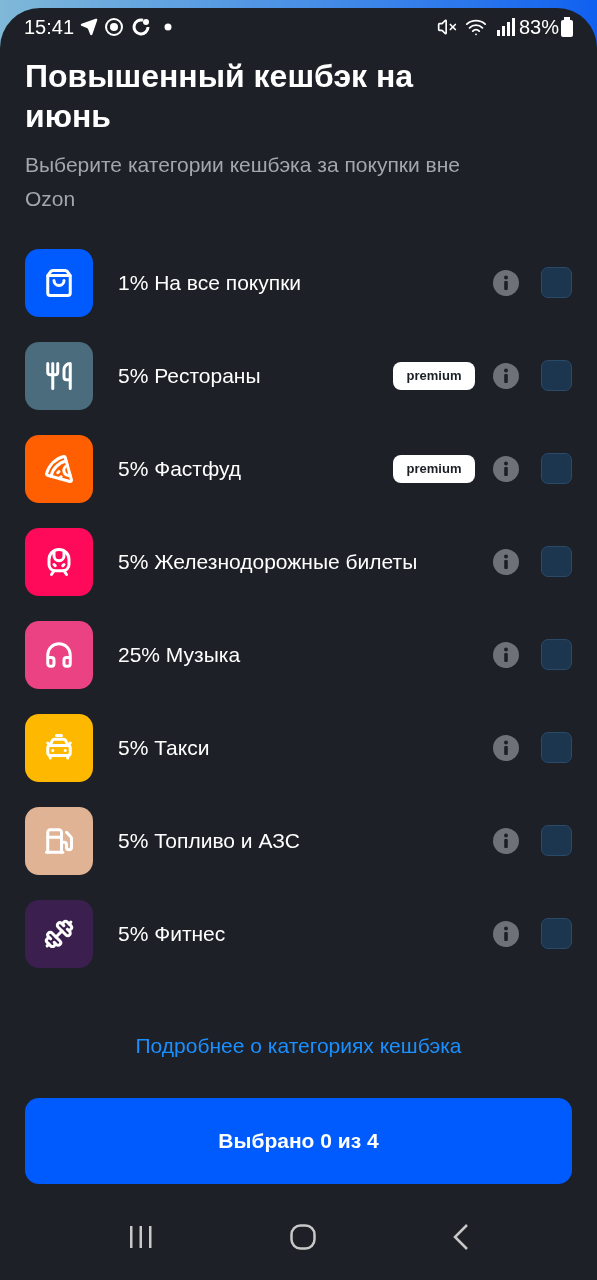  What do you see at coordinates (59, 561) in the screenshot?
I see `train-icon` at bounding box center [59, 561].